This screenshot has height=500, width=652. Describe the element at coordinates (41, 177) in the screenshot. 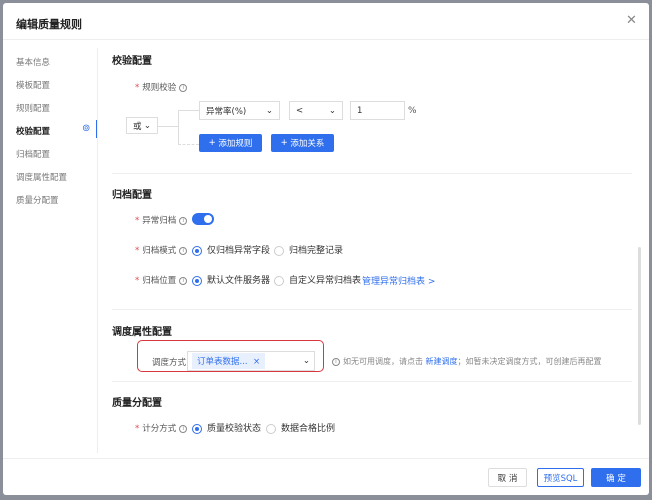

I see `sidebar-item-schedule: 调度属性配置` at that location.